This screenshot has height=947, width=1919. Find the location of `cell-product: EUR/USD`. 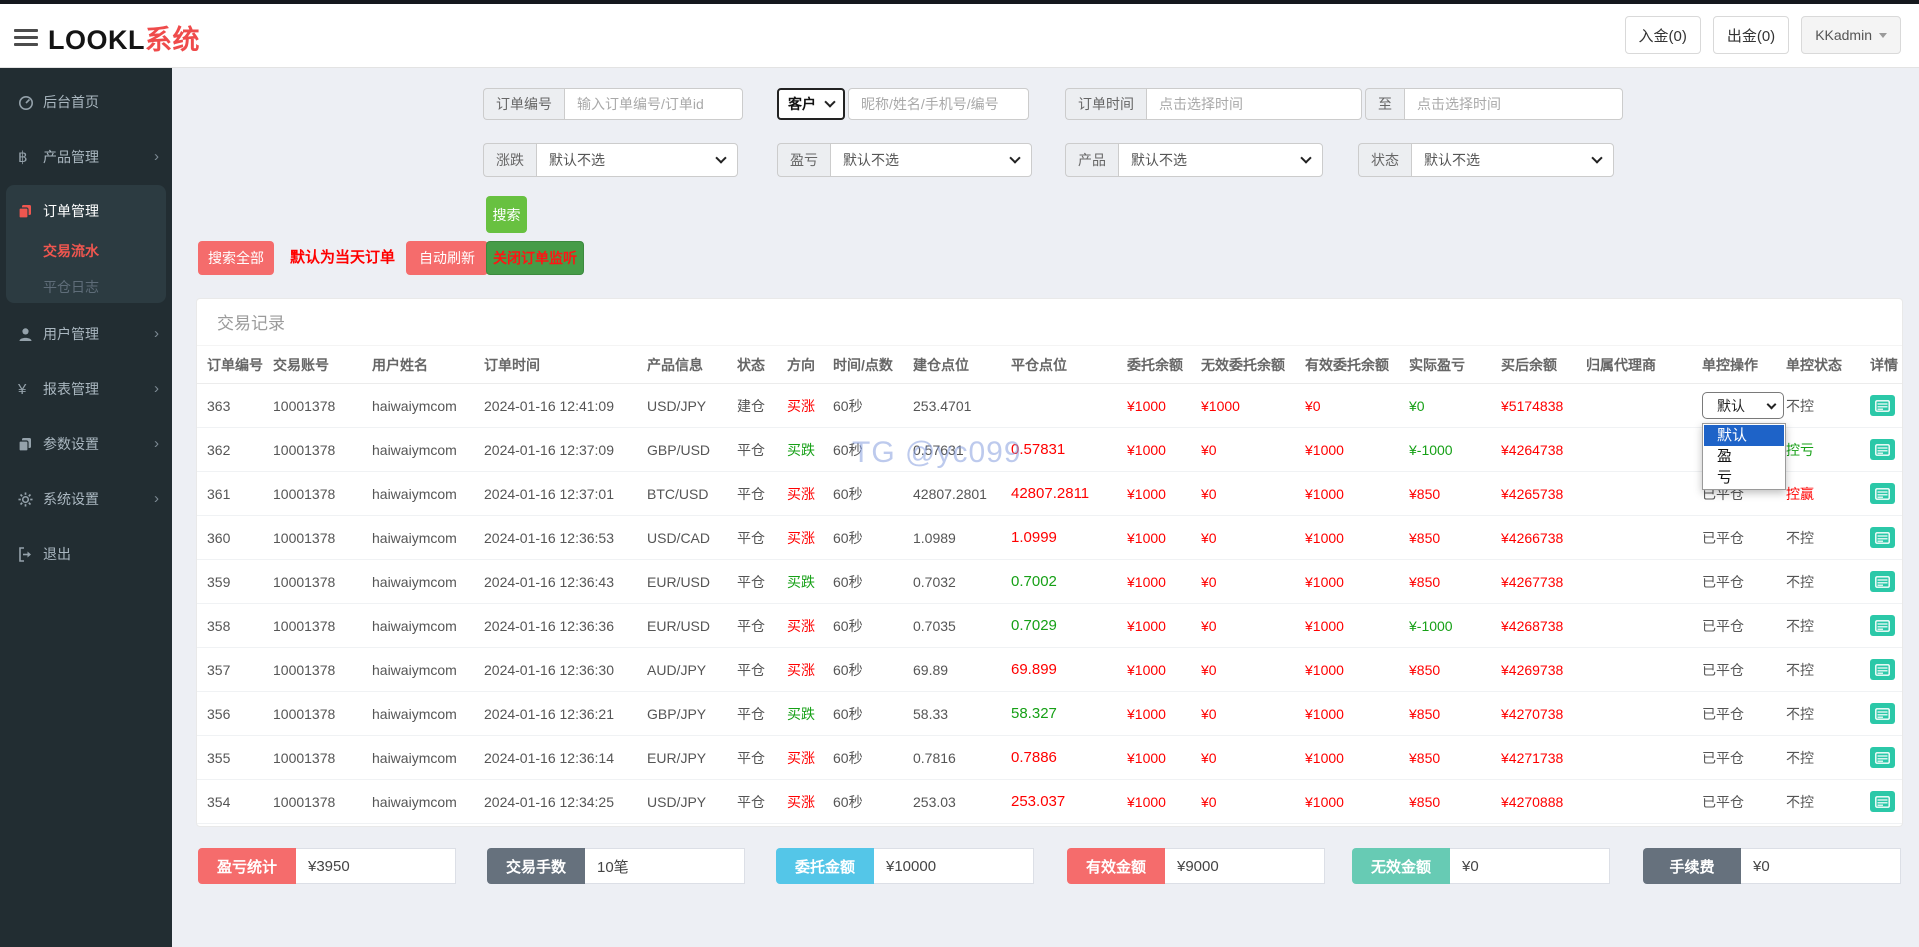

cell-product: EUR/USD is located at coordinates (679, 581).